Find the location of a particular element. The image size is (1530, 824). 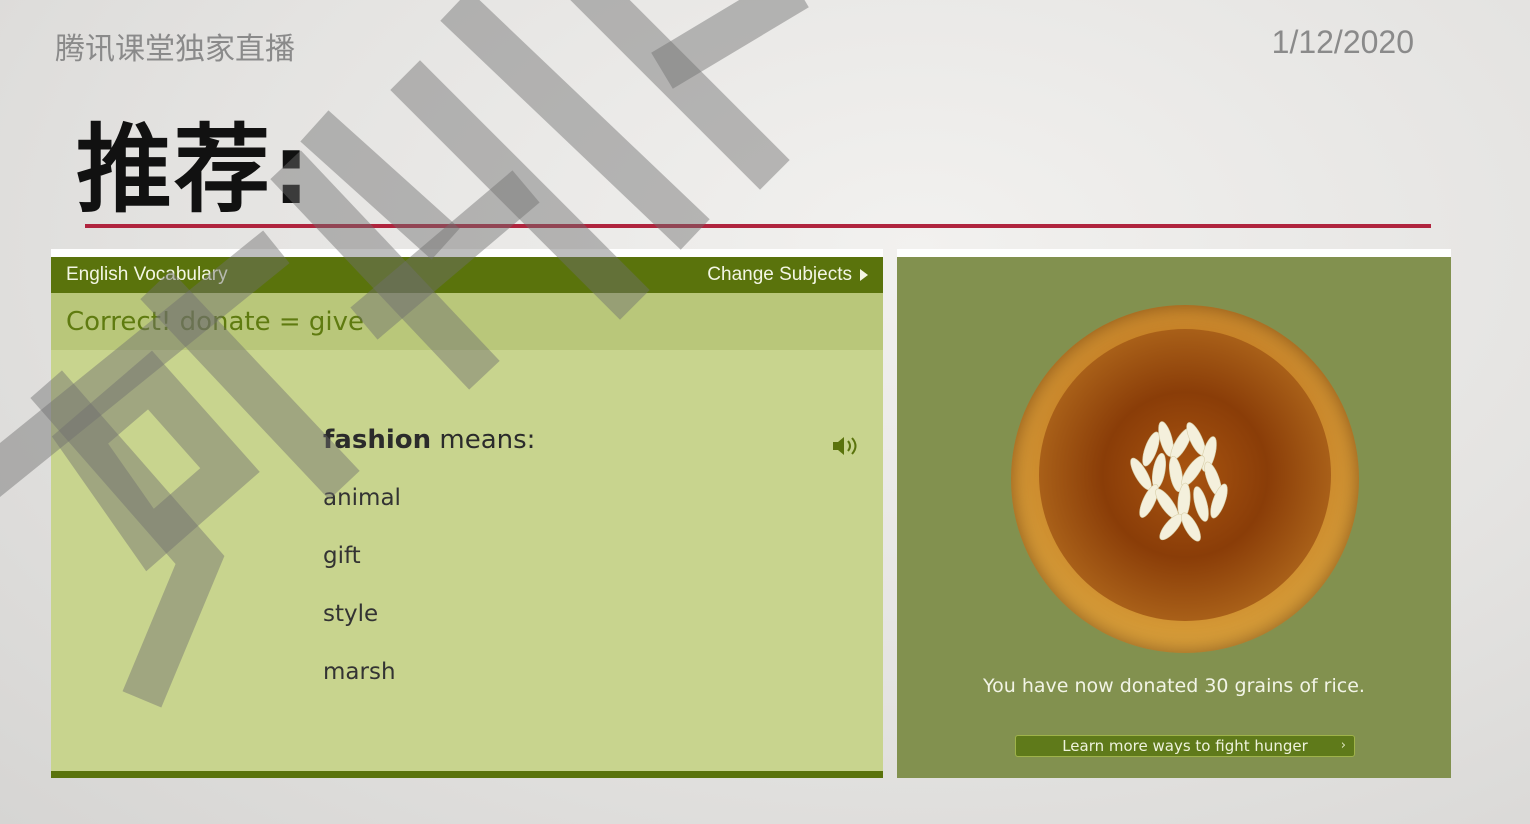

learn-more-label: Learn more ways to fight hunger is located at coordinates (1185, 746).